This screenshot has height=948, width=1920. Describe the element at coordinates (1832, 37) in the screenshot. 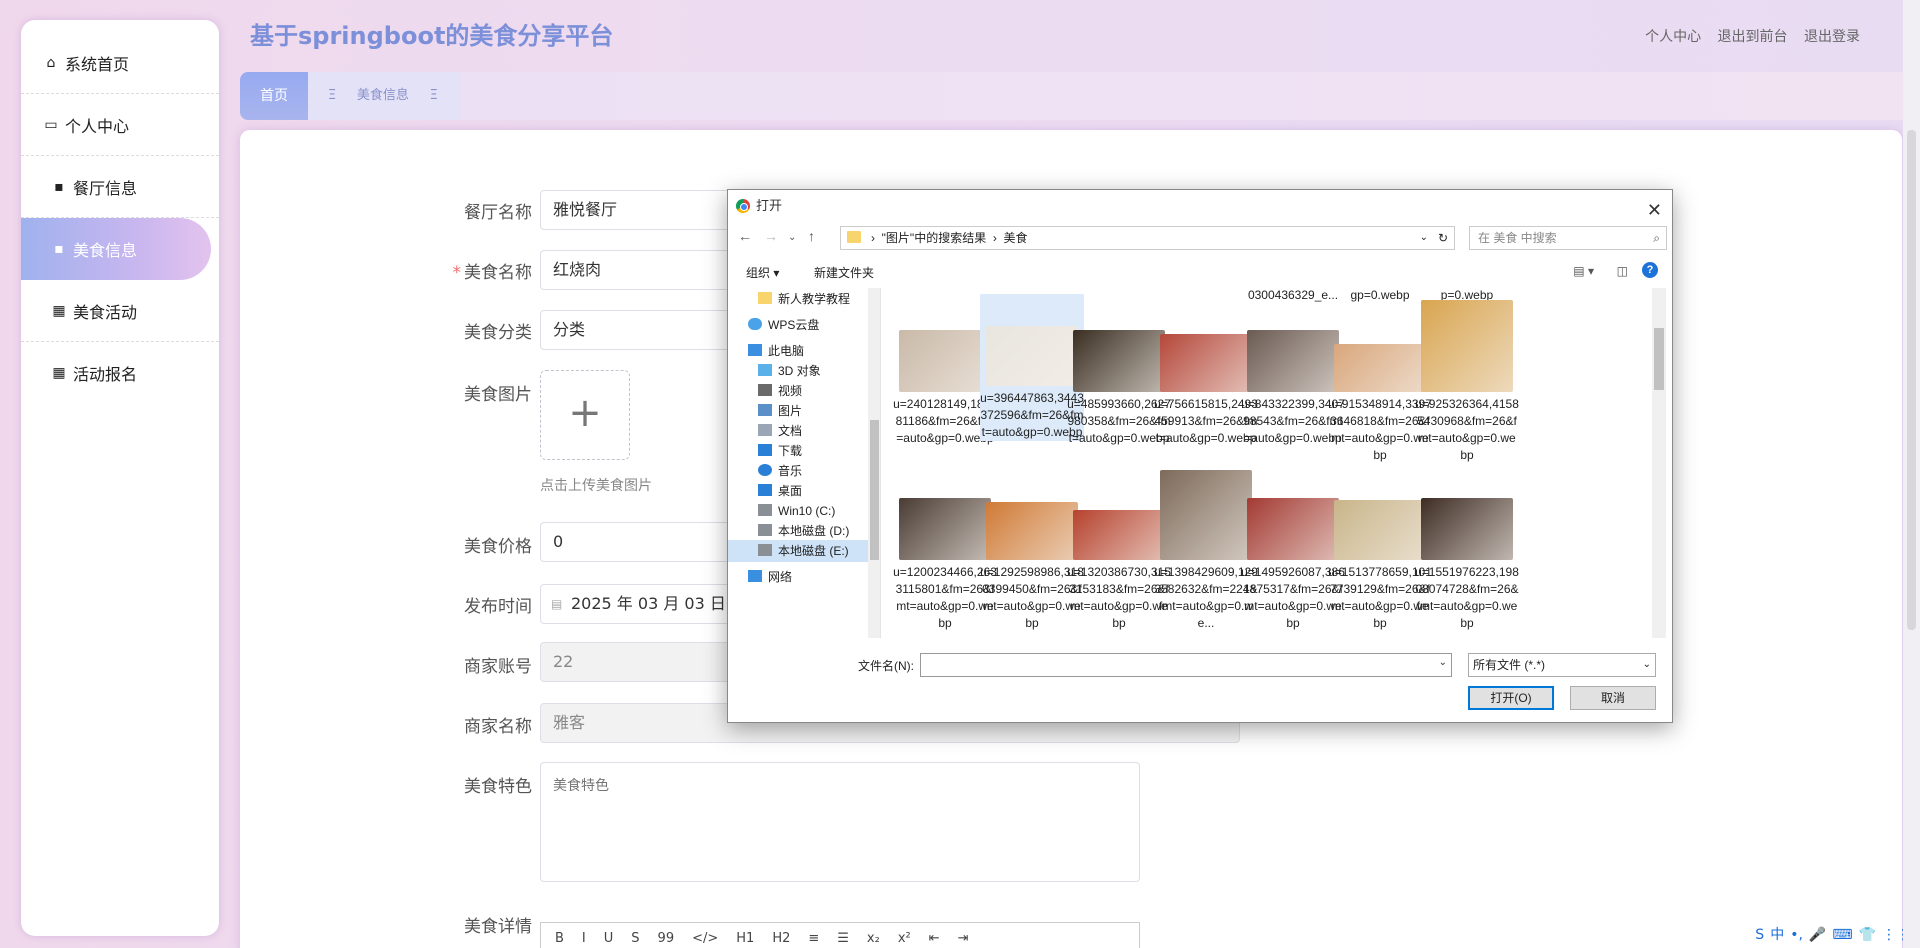

I see `logout-link: 退出登录` at that location.